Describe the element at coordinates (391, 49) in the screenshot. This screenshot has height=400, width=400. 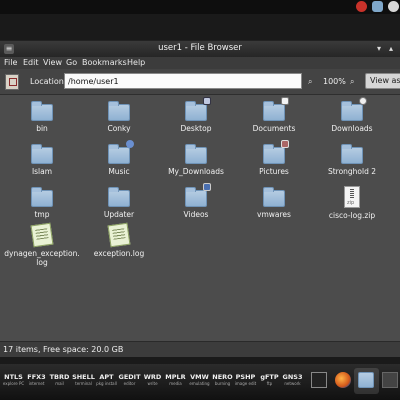
I see `maximize-button: ▴` at that location.